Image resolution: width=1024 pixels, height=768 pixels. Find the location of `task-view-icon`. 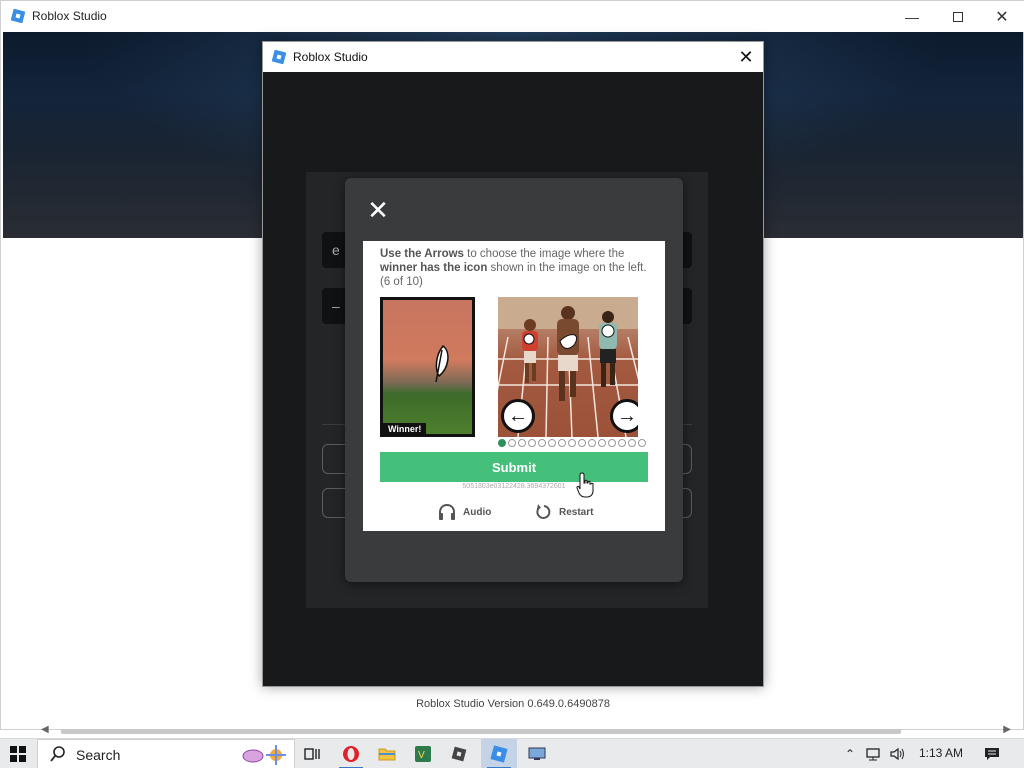

task-view-icon is located at coordinates (312, 754).